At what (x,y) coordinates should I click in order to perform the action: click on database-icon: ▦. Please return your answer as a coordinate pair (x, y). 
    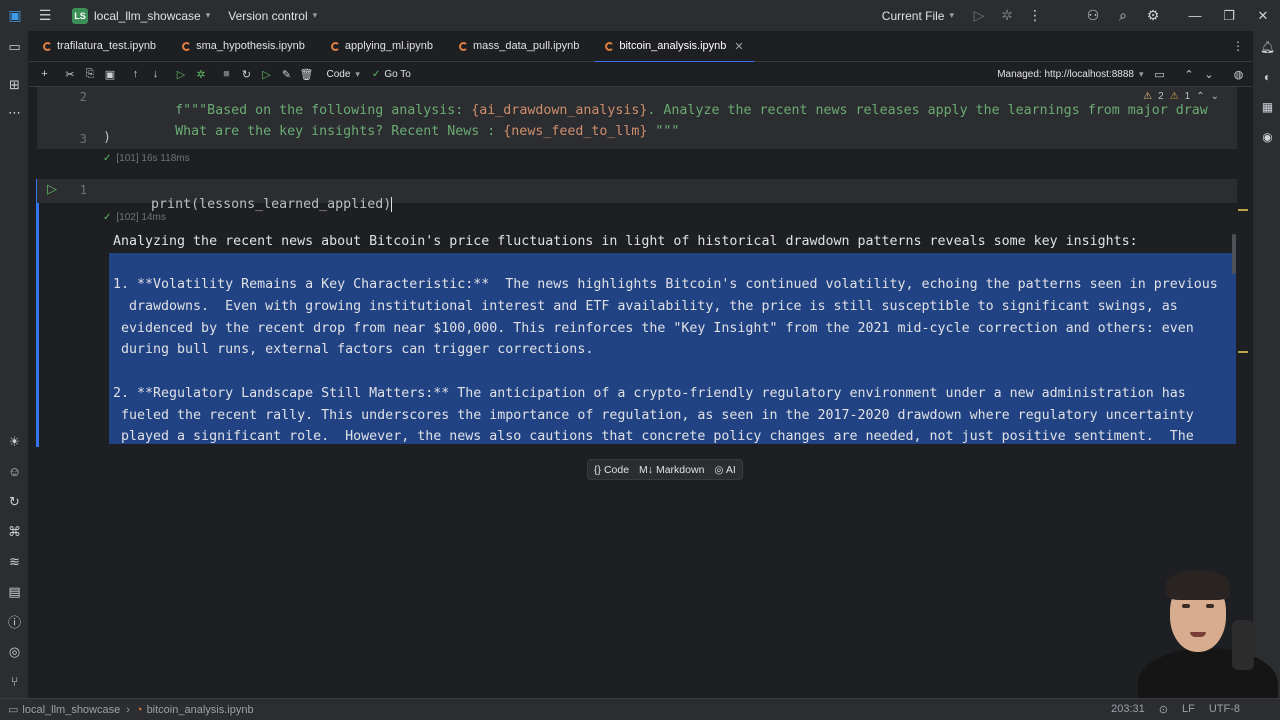
    Looking at the image, I should click on (1267, 106).